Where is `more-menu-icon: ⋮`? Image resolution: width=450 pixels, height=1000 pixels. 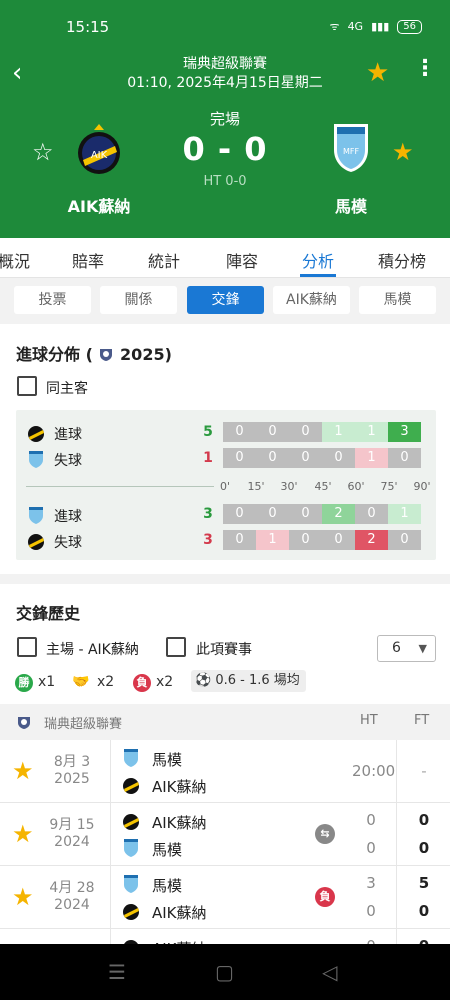
more-menu-icon: ⋮ is located at coordinates (425, 68).